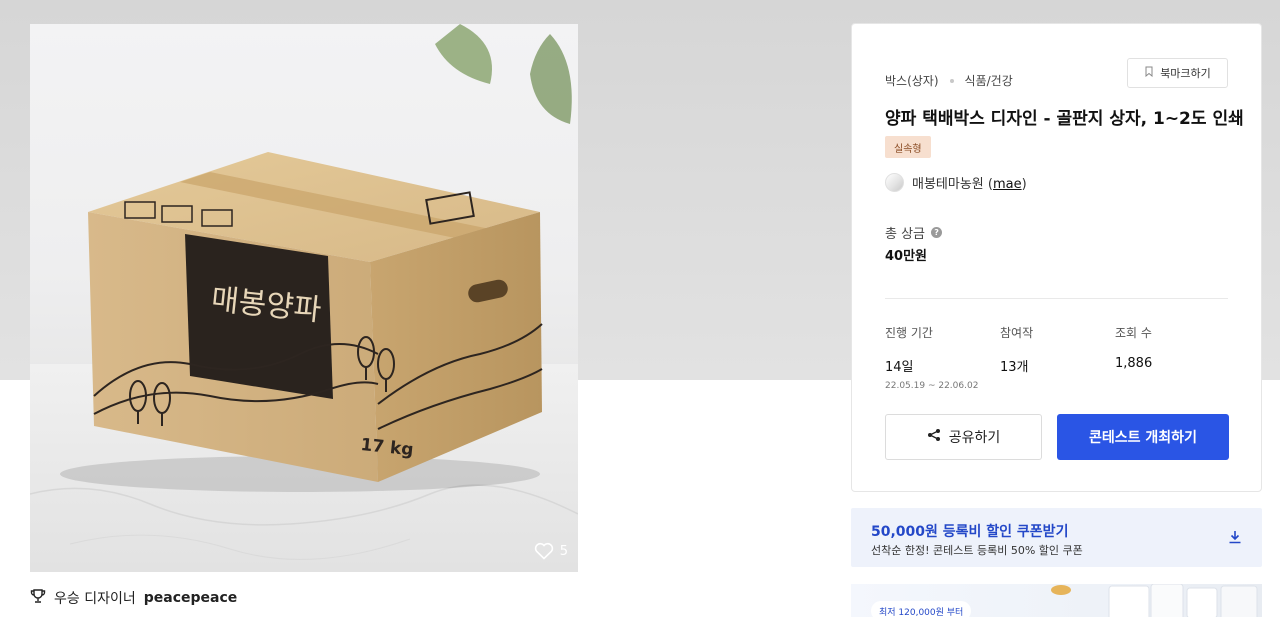 This screenshot has width=1280, height=617. Describe the element at coordinates (1014, 367) in the screenshot. I see `stat-participants-value: 13개` at that location.